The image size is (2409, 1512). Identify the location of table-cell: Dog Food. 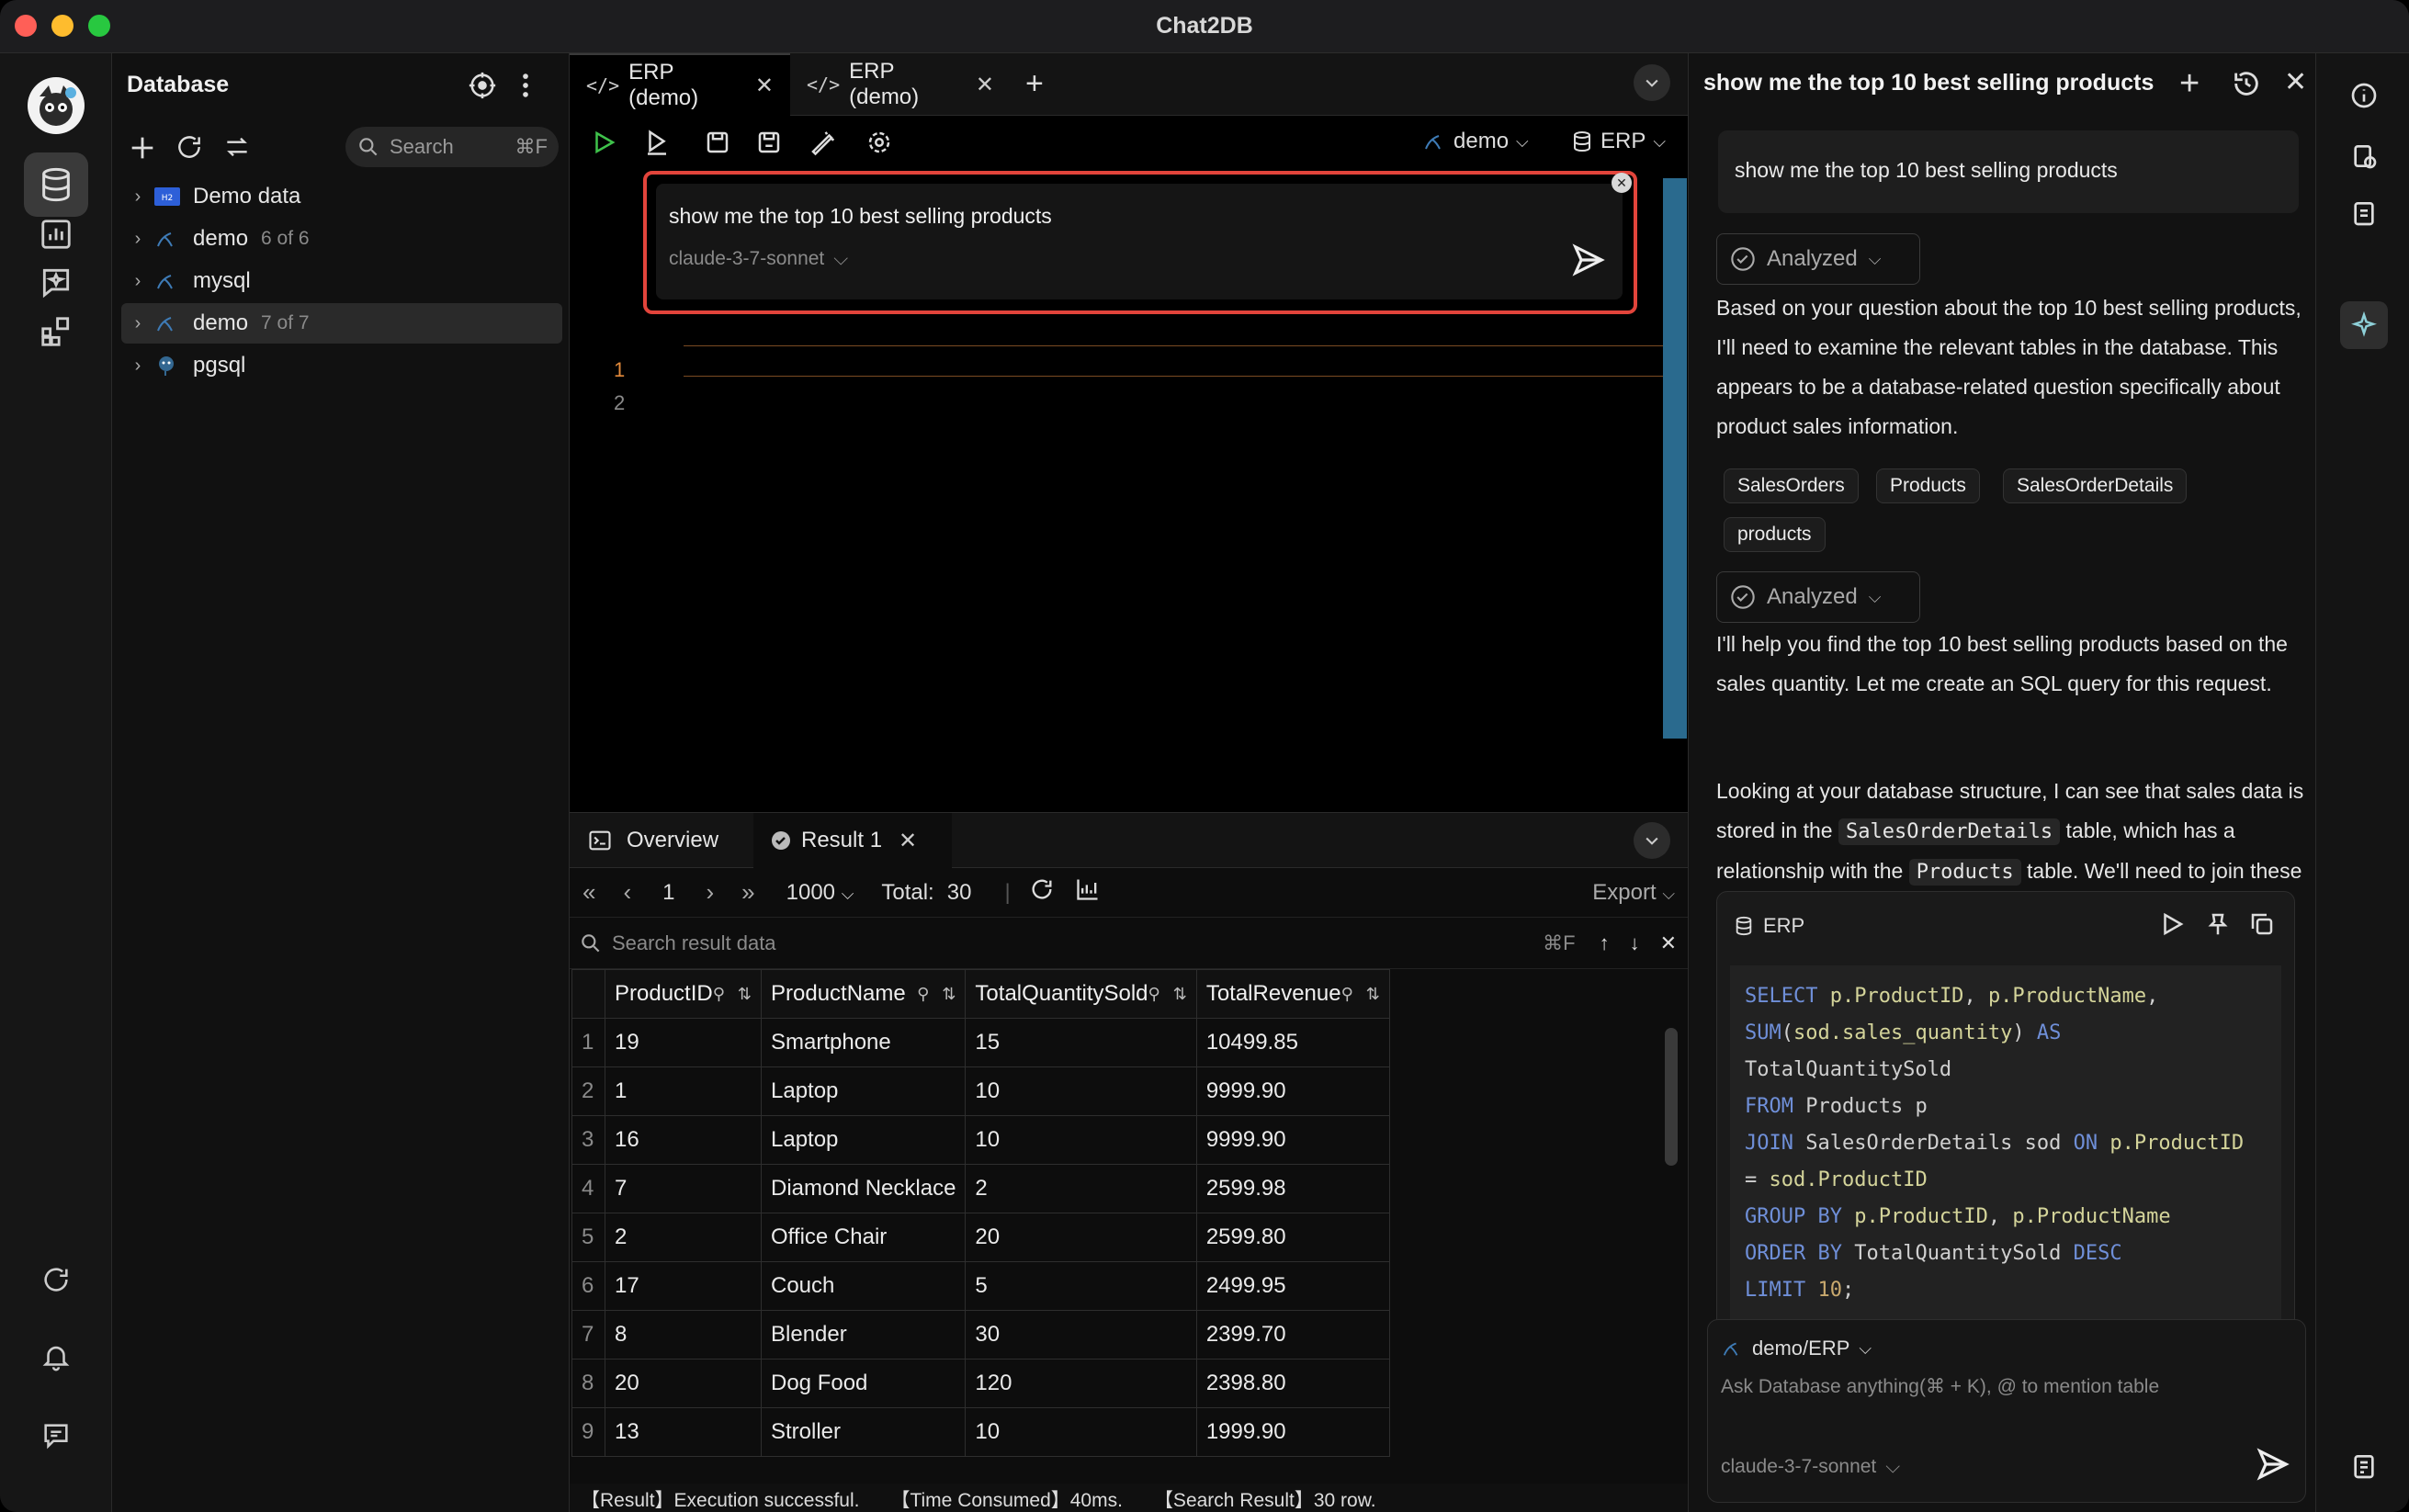
(863, 1383).